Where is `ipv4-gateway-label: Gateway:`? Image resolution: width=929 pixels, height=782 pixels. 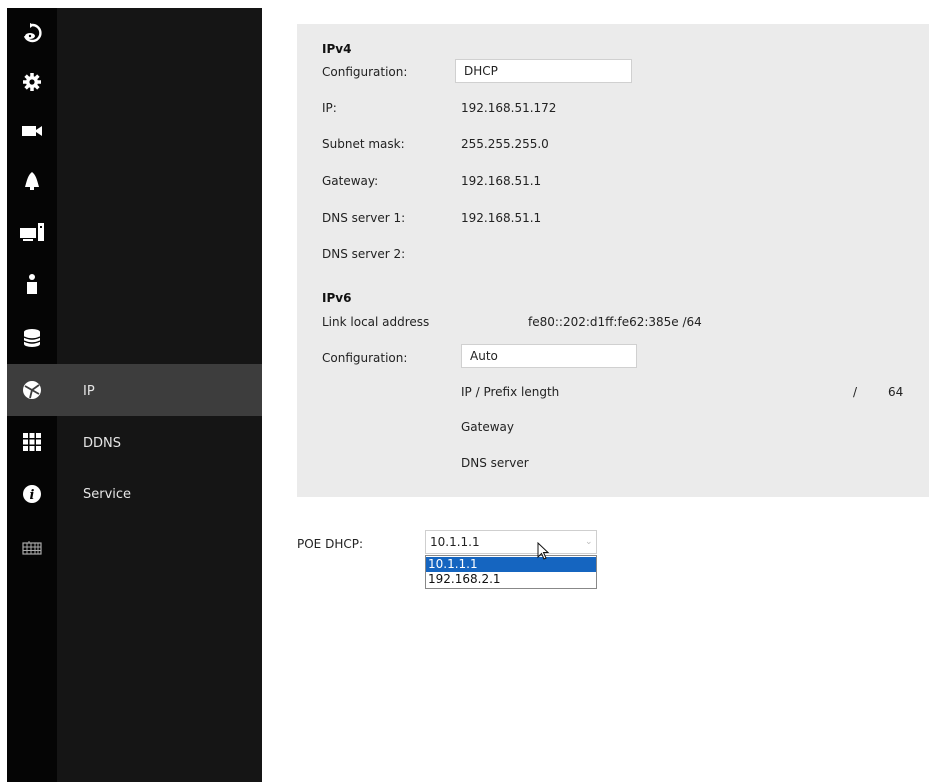
ipv4-gateway-label: Gateway: is located at coordinates (350, 181).